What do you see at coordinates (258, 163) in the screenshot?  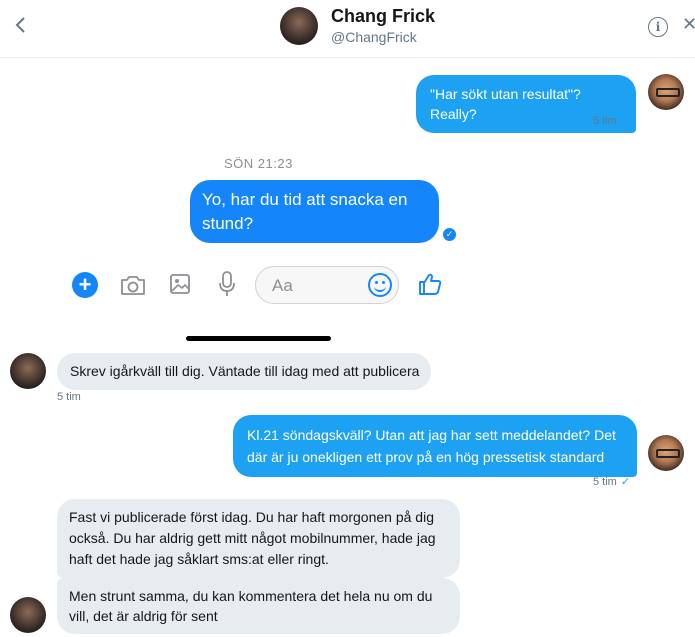 I see `embedded-timestamp: SÖN 21:23` at bounding box center [258, 163].